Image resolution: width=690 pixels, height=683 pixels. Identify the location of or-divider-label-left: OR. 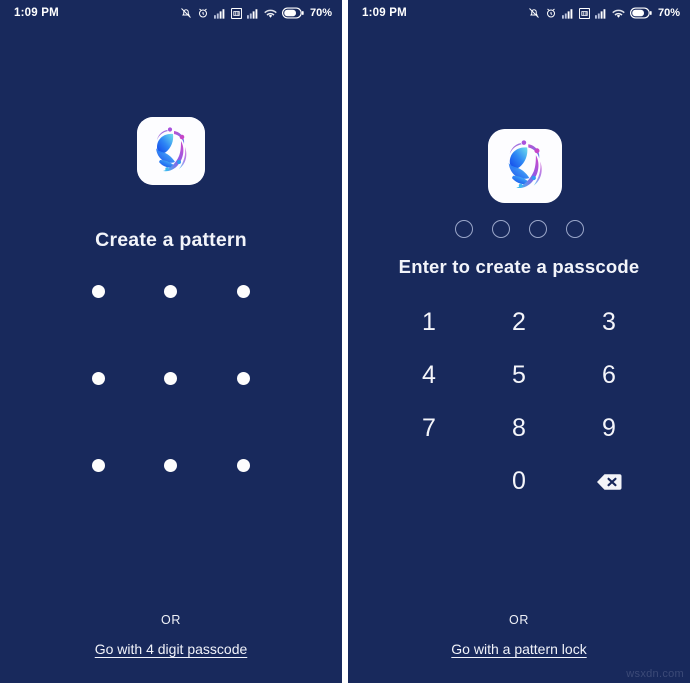
(171, 620).